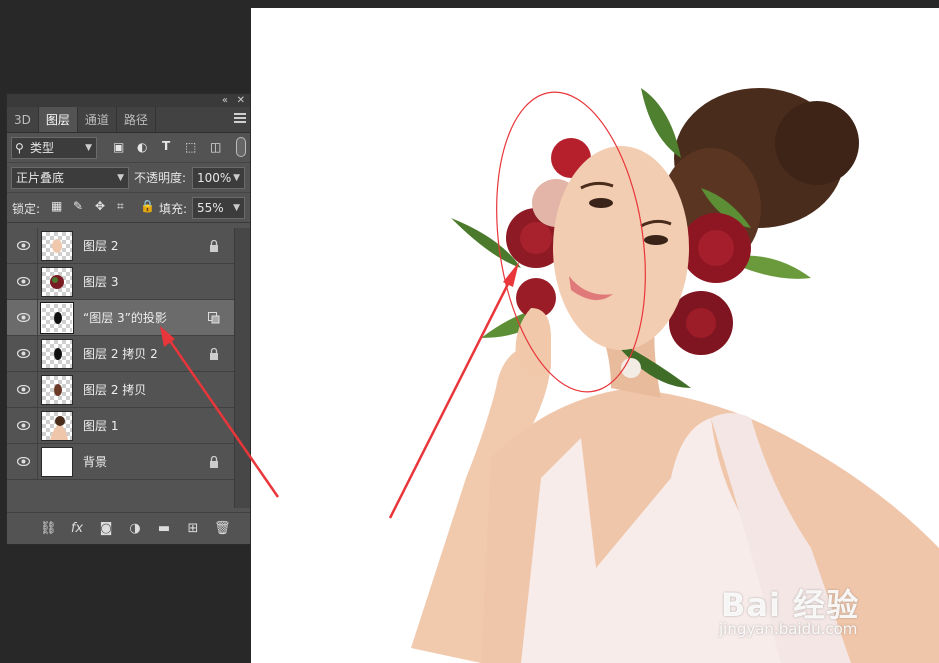 This screenshot has height=663, width=939. What do you see at coordinates (240, 119) in the screenshot?
I see `panel-menu-icon` at bounding box center [240, 119].